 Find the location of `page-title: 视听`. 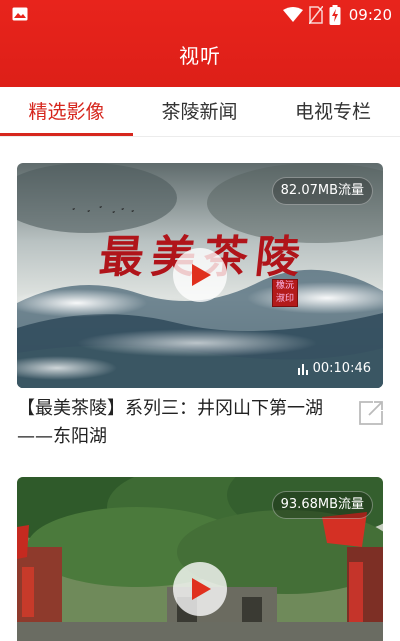

page-title: 视听 is located at coordinates (200, 56).